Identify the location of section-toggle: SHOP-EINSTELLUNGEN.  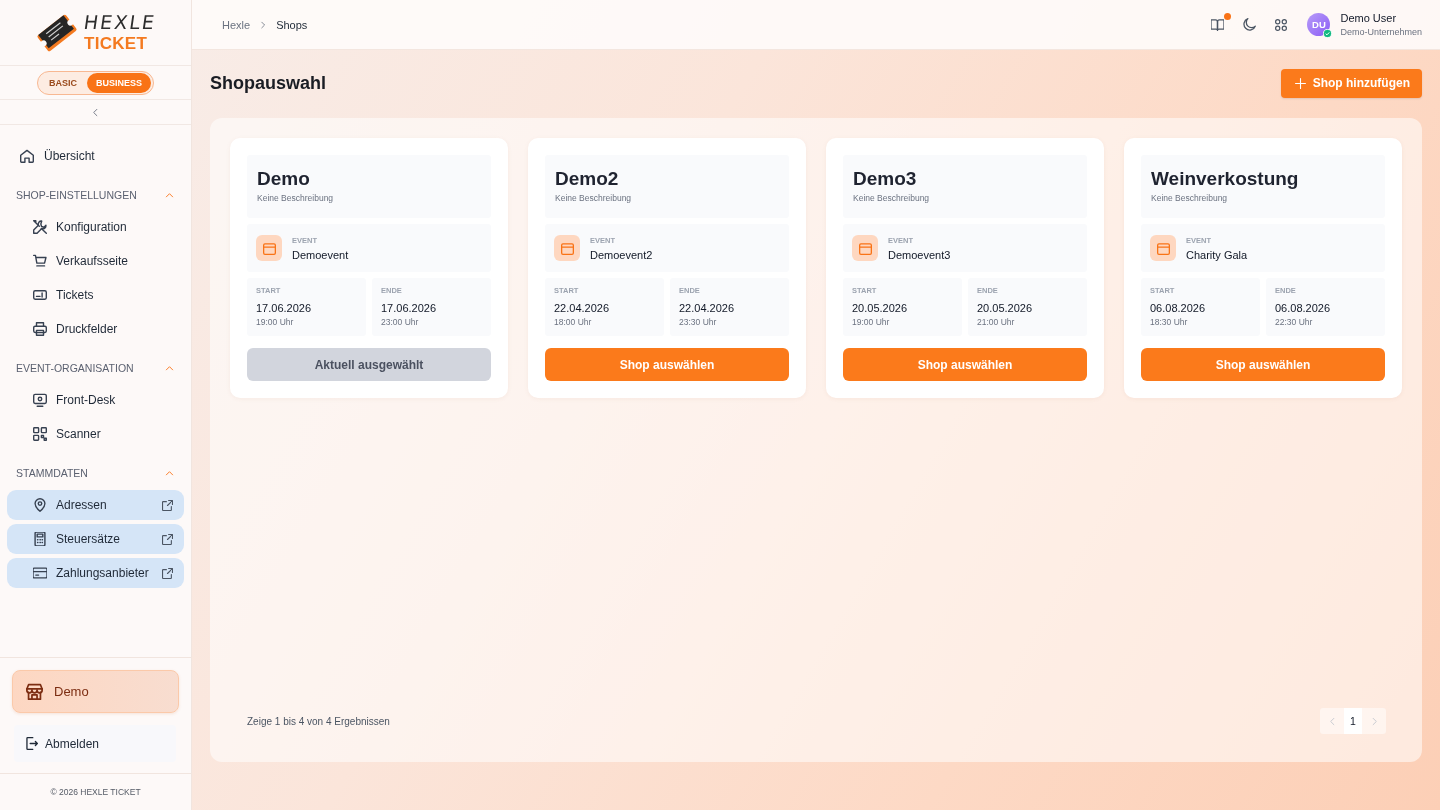
(95, 195).